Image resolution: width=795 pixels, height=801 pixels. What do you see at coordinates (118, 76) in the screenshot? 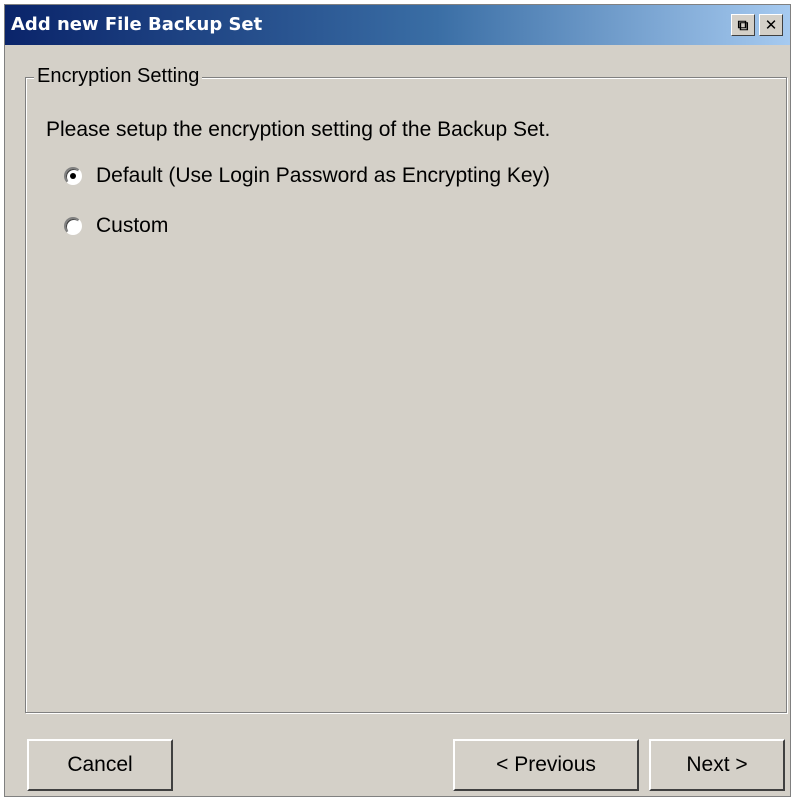
I see `group-legend: Encryption Setting` at bounding box center [118, 76].